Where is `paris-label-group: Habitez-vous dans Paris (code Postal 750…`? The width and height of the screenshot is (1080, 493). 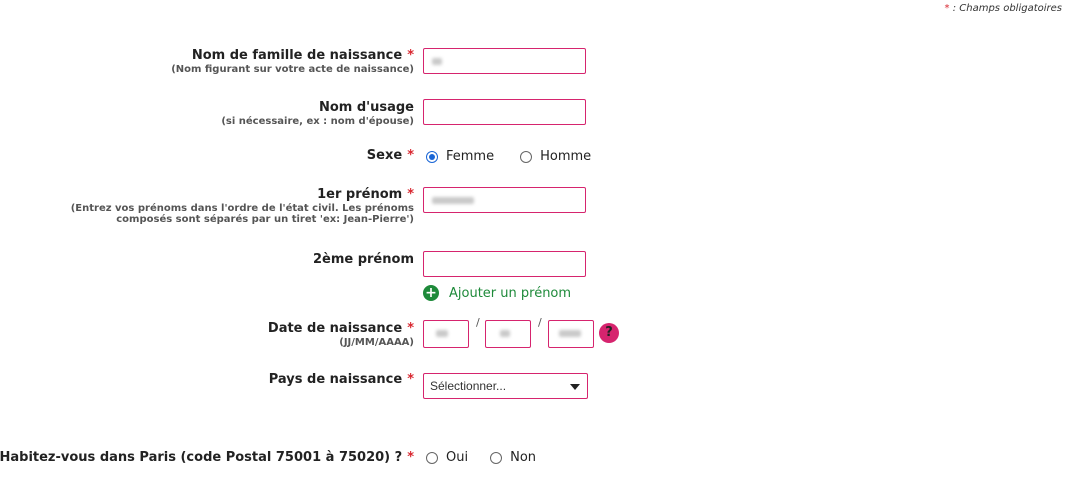
paris-label-group: Habitez-vous dans Paris (code Postal 750… is located at coordinates (207, 458).